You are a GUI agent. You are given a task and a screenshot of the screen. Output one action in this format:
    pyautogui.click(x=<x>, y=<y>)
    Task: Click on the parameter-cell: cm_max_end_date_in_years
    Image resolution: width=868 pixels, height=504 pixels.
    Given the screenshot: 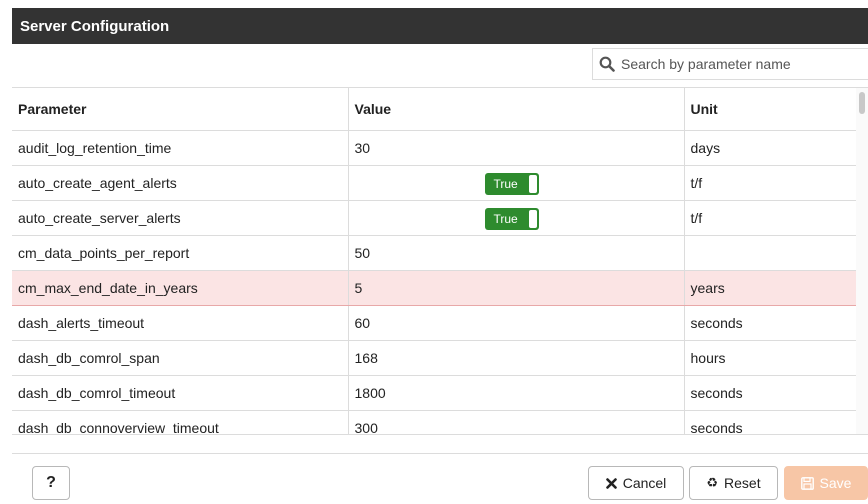 What is the action you would take?
    pyautogui.click(x=180, y=288)
    